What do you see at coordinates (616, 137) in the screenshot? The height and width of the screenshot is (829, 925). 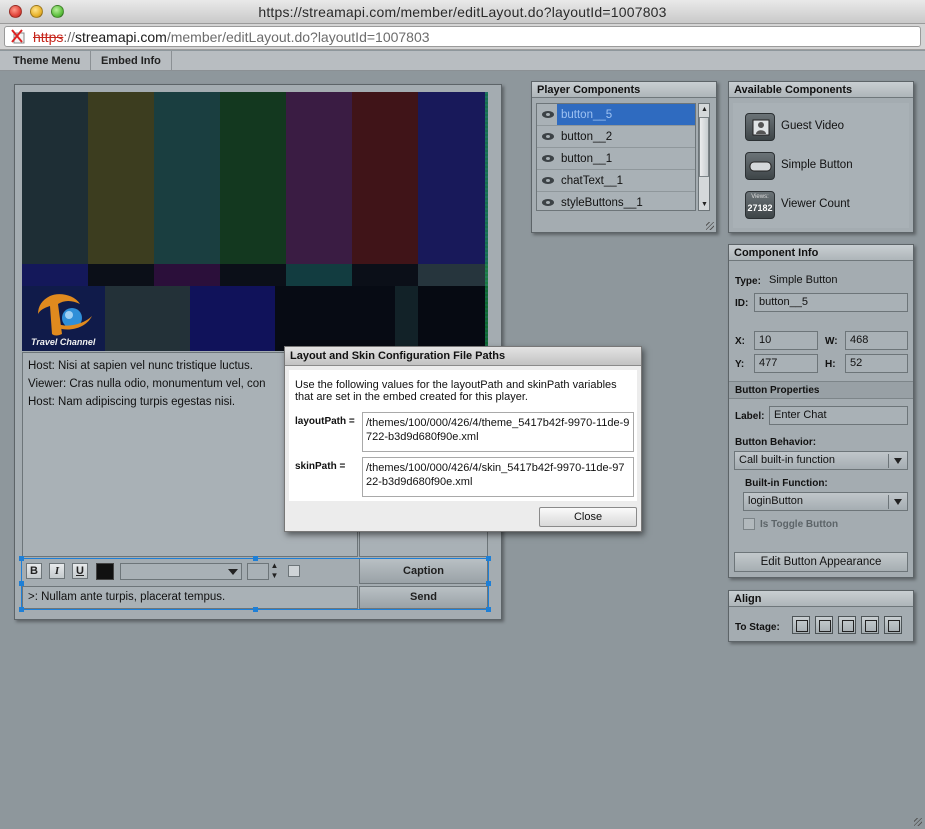 I see `list-item: button__2` at bounding box center [616, 137].